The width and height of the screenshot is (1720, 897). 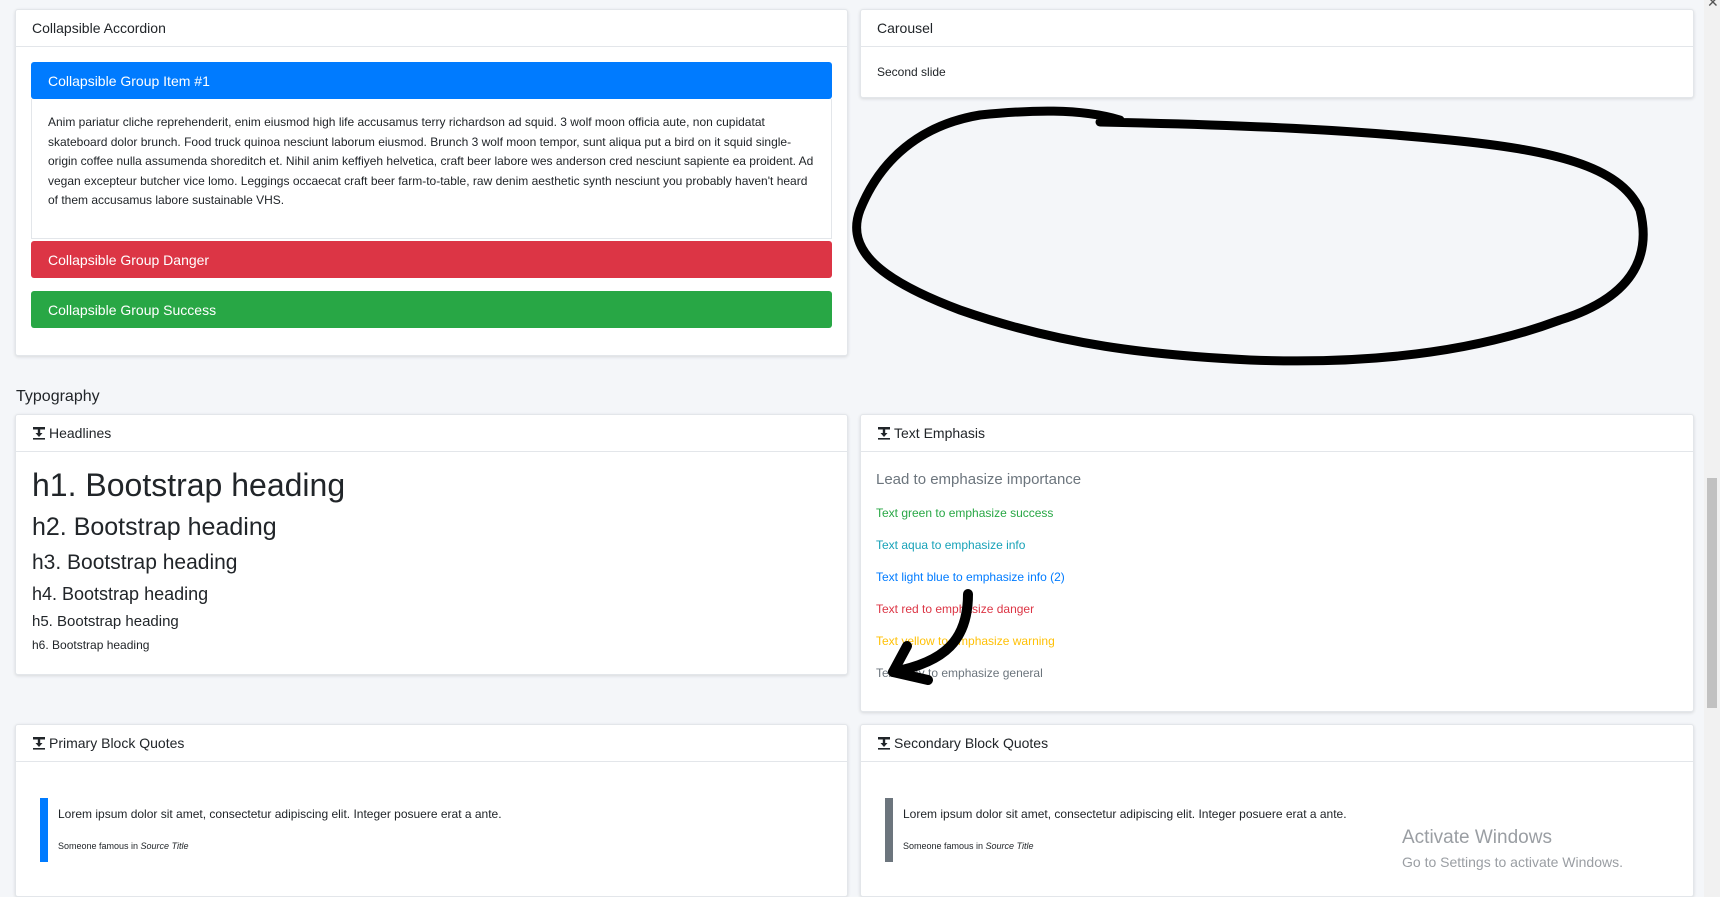 I want to click on activate-windows-title: Activate Windows, so click(x=1477, y=837).